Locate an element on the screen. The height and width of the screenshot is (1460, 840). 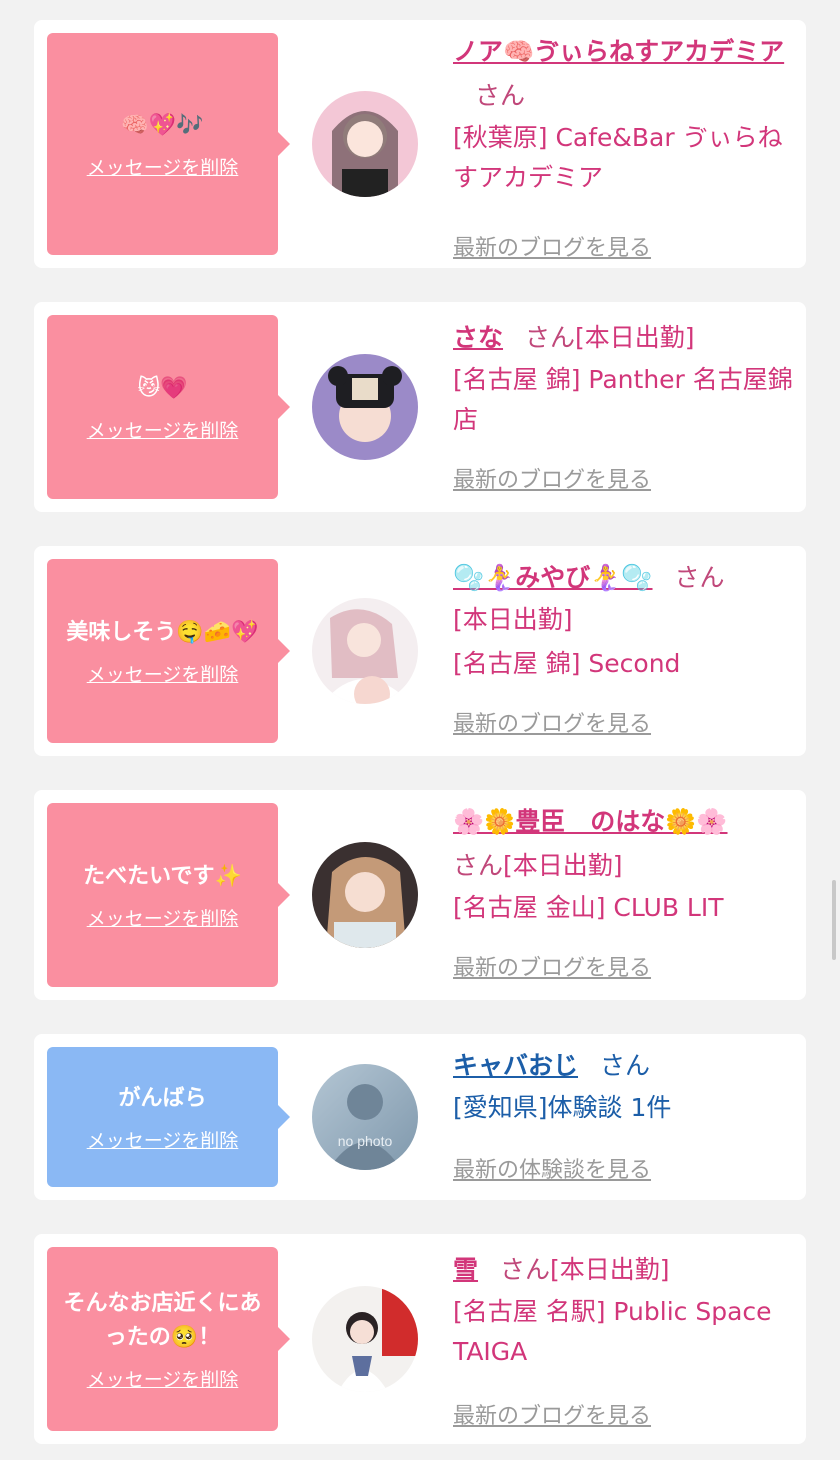
message-text: そんなお店近くにあったの🥺！ is located at coordinates (162, 1320).